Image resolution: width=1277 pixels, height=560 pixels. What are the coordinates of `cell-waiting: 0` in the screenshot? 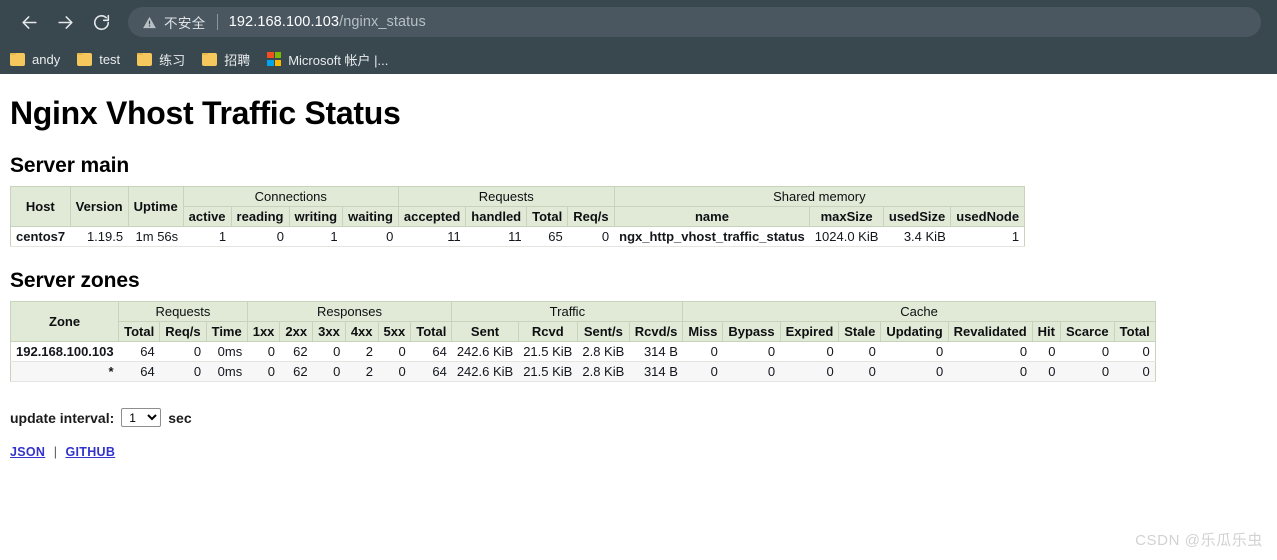 It's located at (370, 236).